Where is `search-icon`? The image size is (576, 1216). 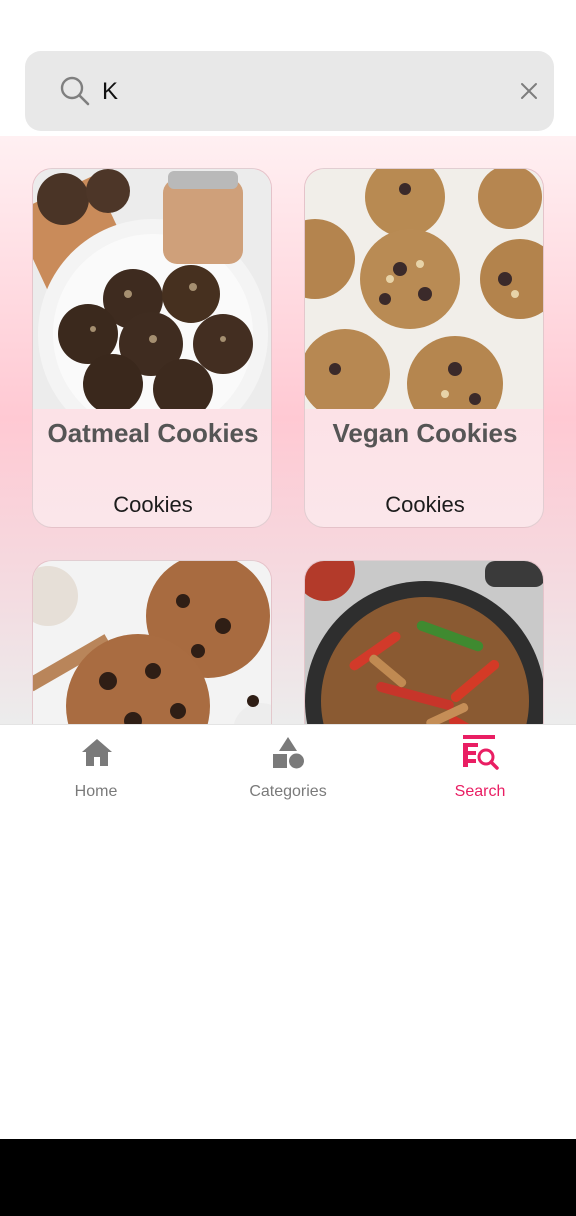
search-icon is located at coordinates (75, 91).